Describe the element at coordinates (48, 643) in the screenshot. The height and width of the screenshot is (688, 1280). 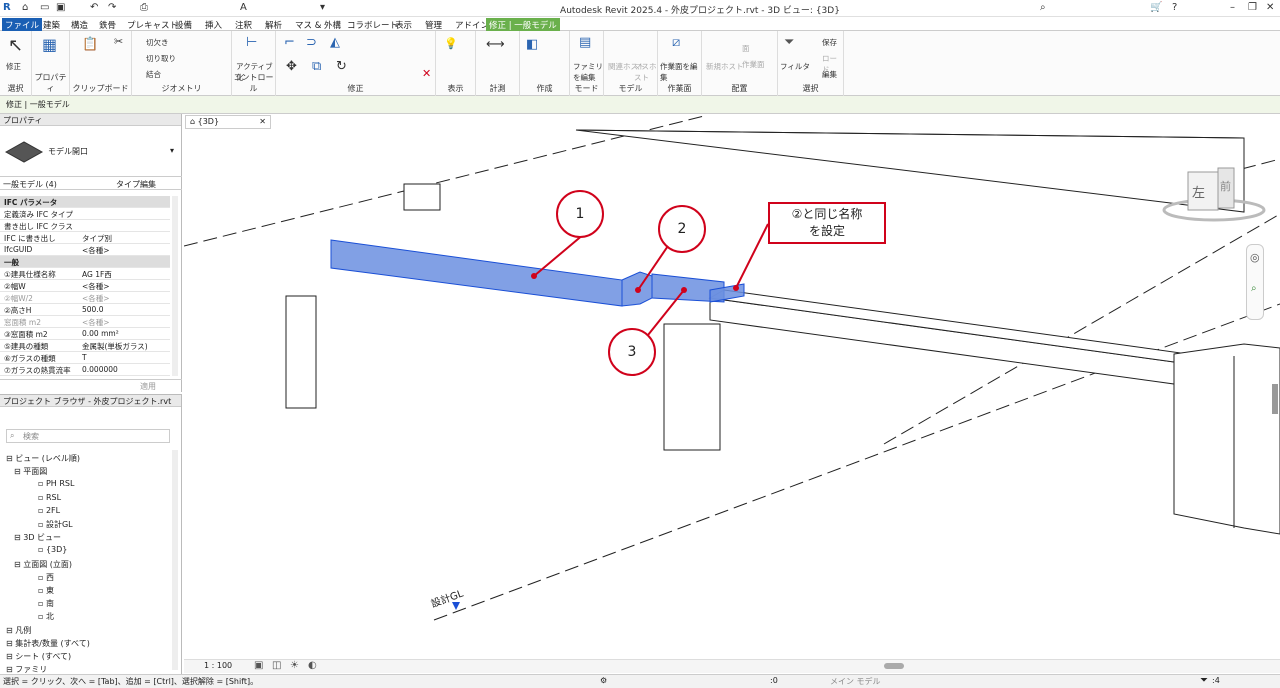
I see `browser-tree-item: ⊟ 集計表/数量 (すべて)` at that location.